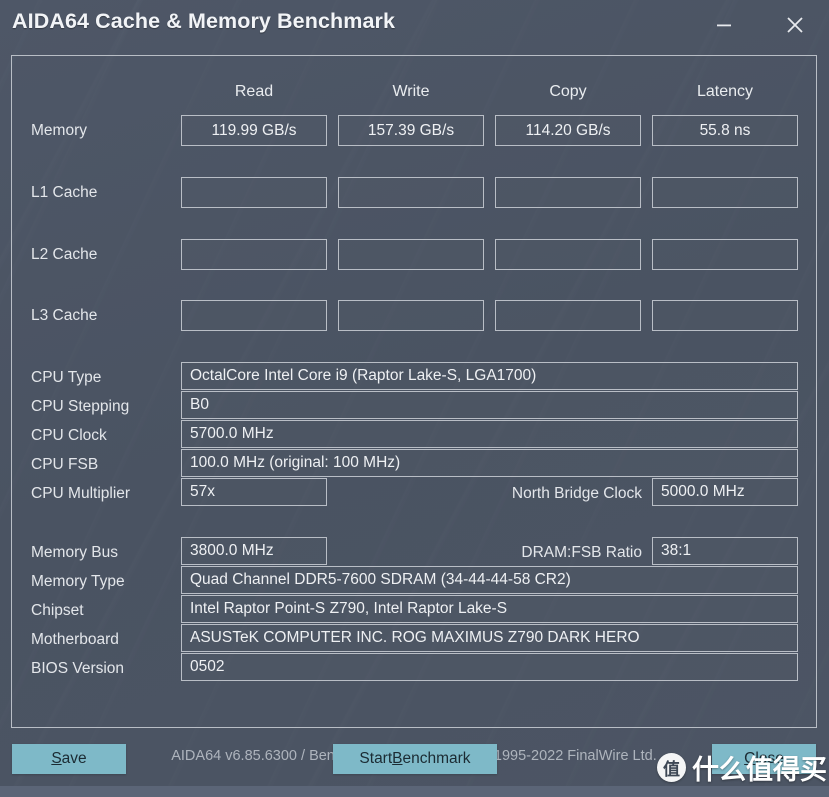 Image resolution: width=829 pixels, height=797 pixels. What do you see at coordinates (489, 434) in the screenshot?
I see `cpu-clock-box: 5700.0 MHz` at bounding box center [489, 434].